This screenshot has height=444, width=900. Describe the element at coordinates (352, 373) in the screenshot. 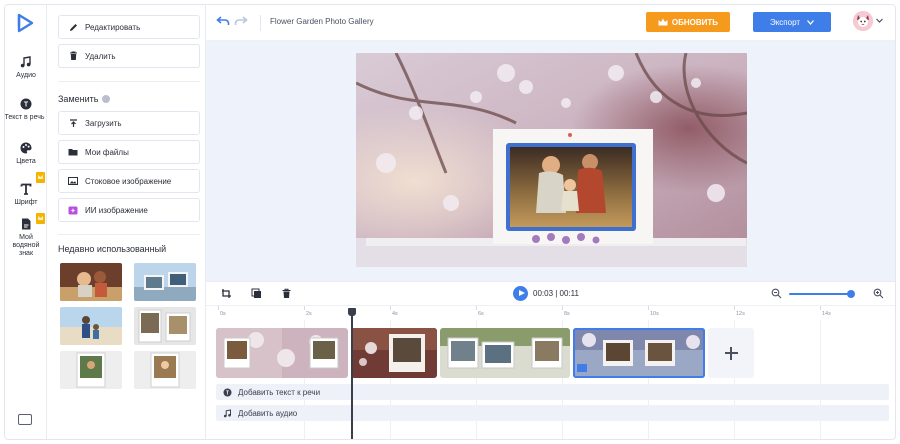

I see `playhead` at that location.